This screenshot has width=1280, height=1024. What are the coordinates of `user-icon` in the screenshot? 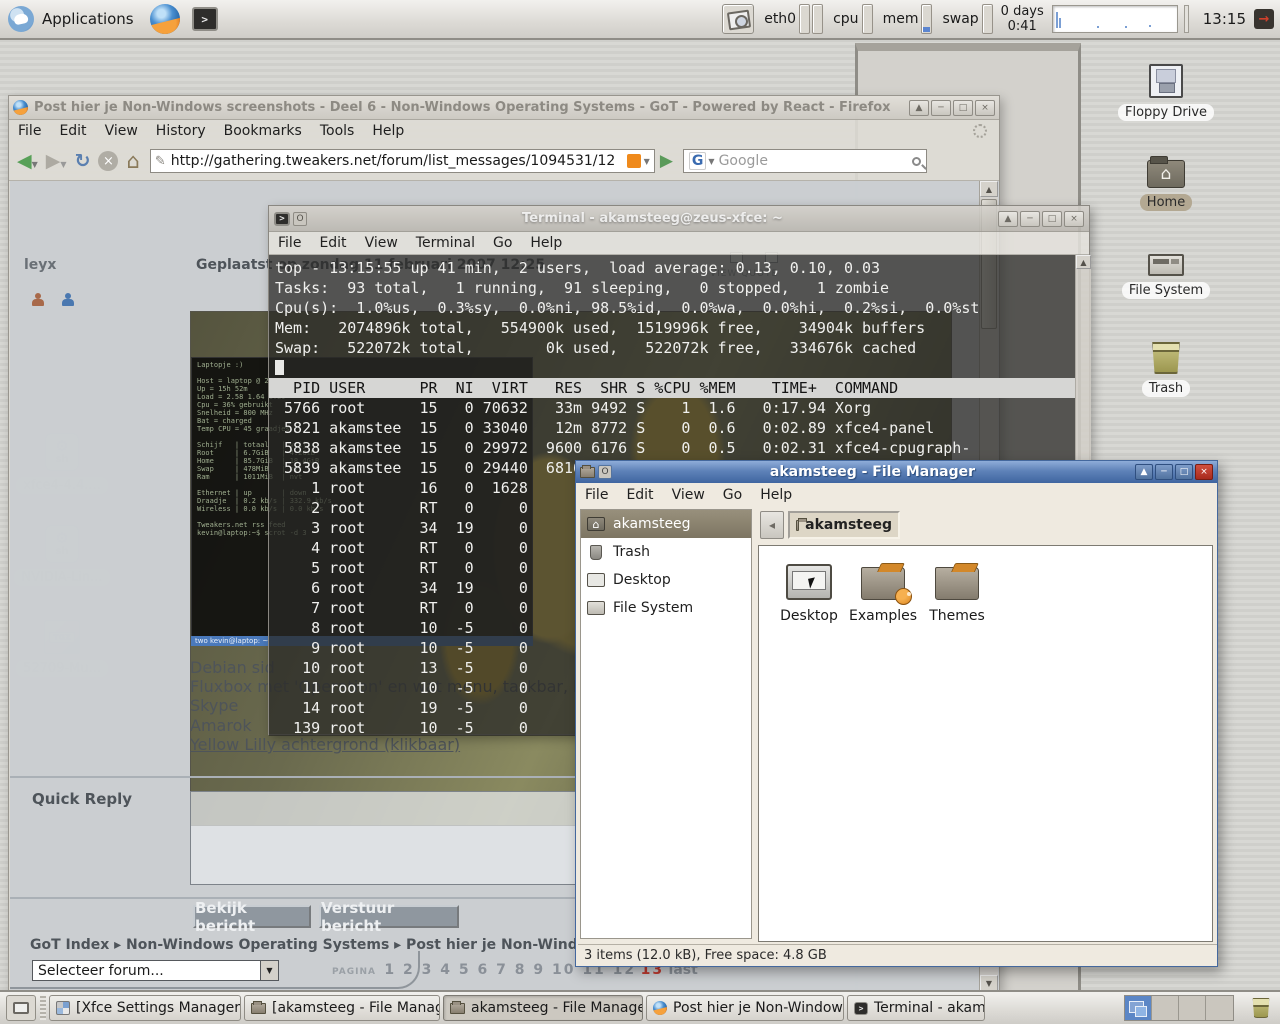 It's located at (38, 300).